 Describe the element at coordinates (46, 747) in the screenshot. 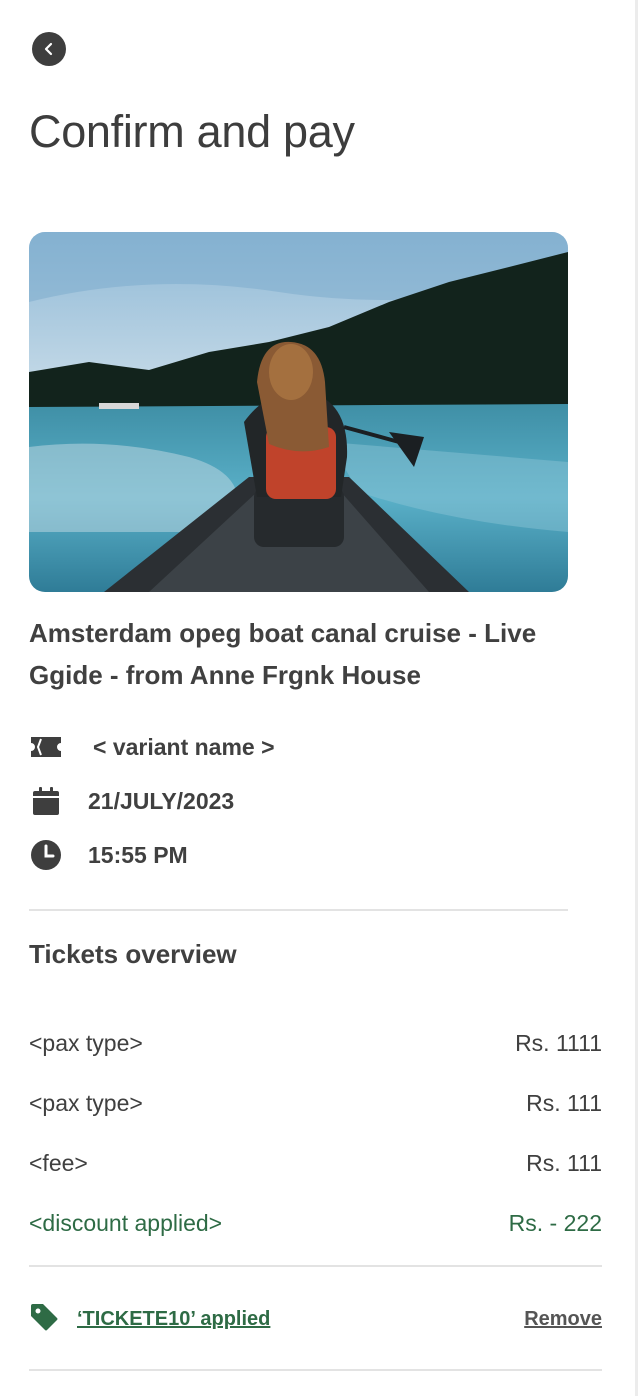

I see `ticket-icon` at that location.